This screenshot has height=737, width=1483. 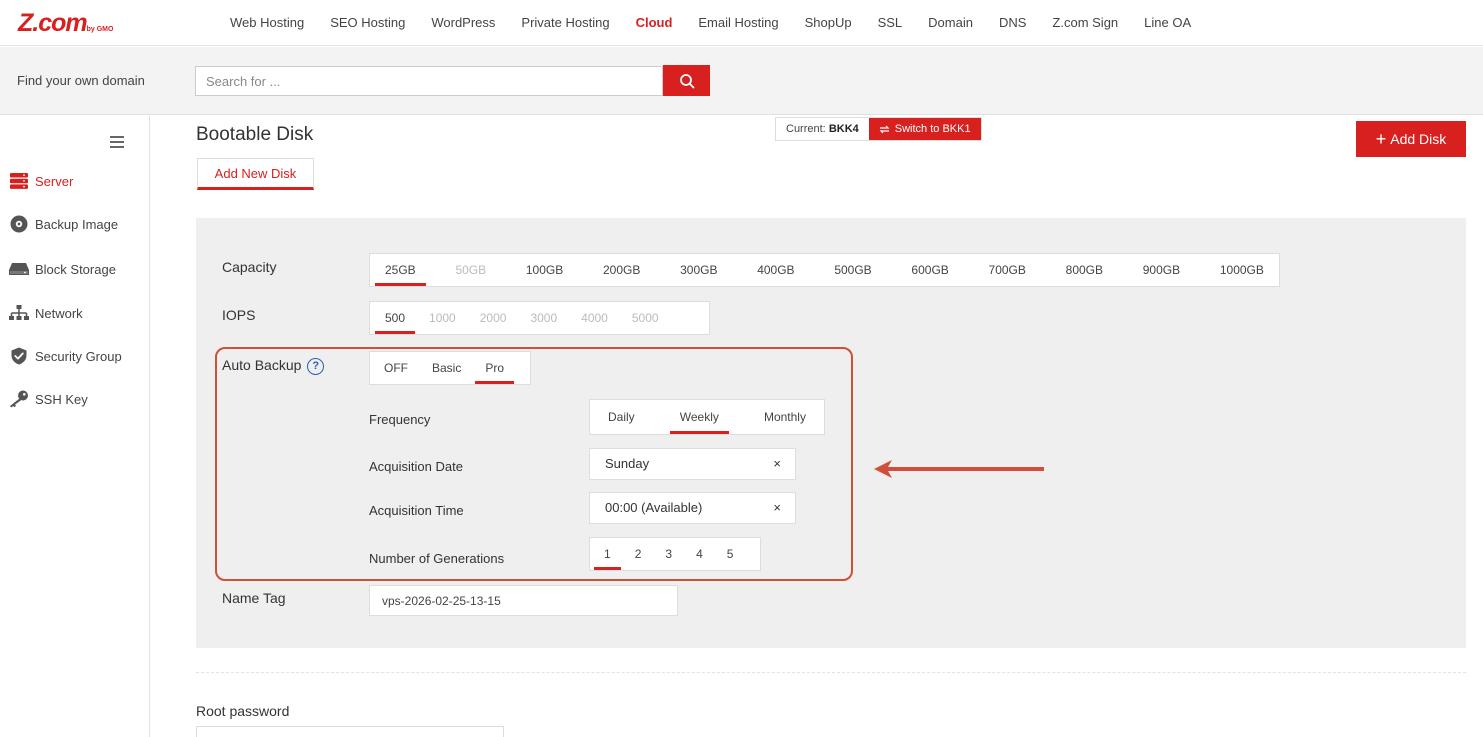 What do you see at coordinates (884, 129) in the screenshot?
I see `swap-icon` at bounding box center [884, 129].